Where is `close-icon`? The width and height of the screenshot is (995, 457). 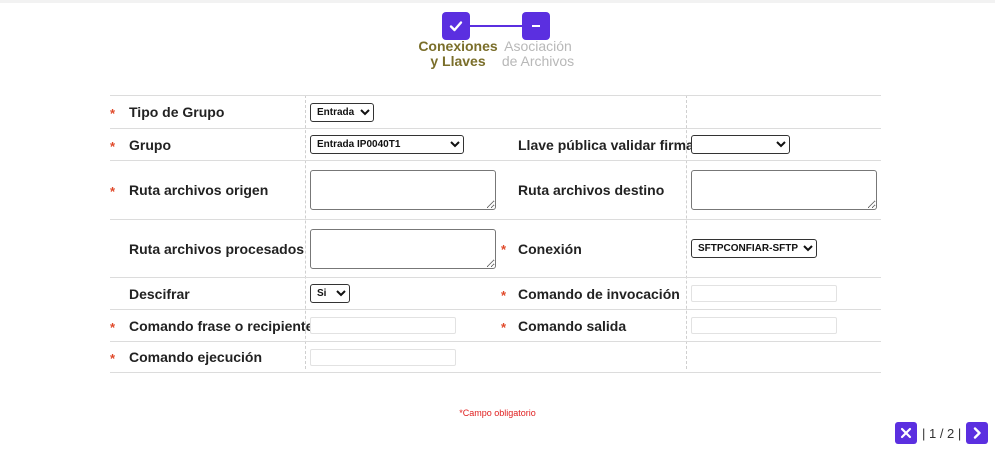 close-icon is located at coordinates (906, 433).